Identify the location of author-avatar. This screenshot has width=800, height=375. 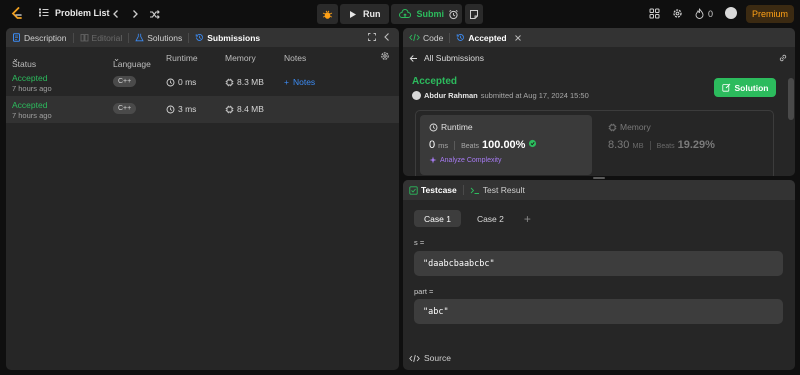
(416, 95).